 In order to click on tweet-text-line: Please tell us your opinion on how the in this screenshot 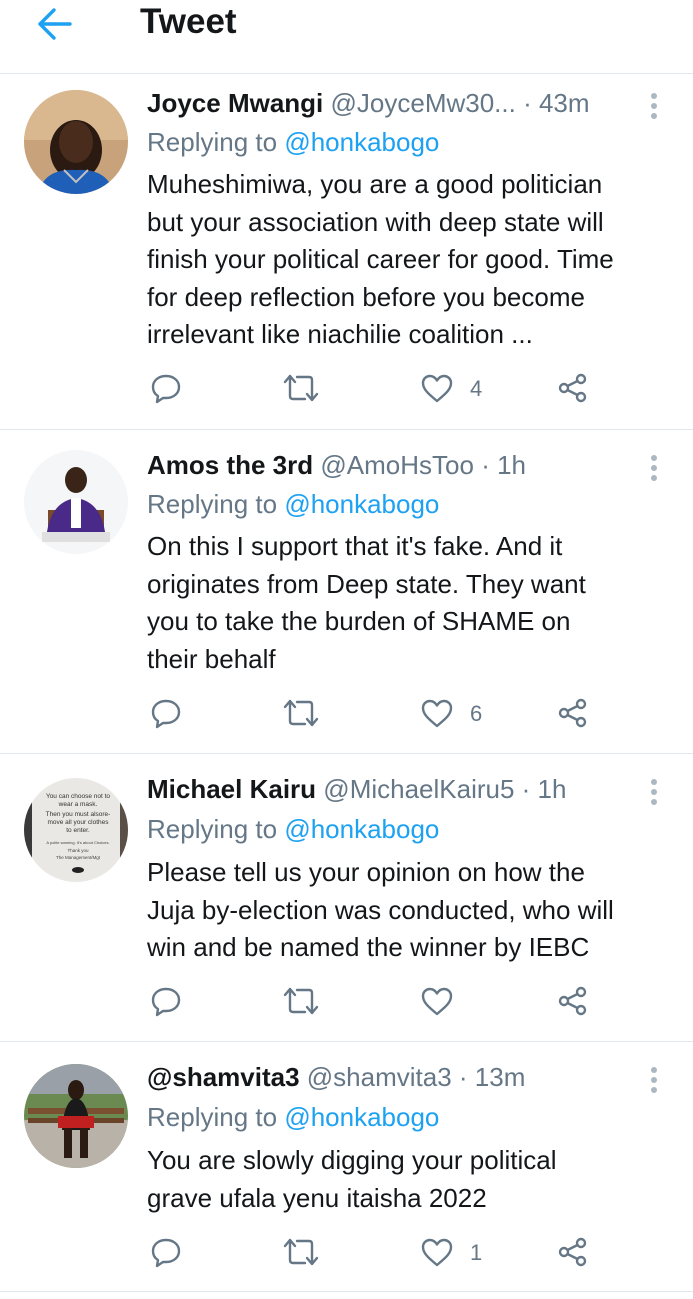, I will do `click(366, 872)`.